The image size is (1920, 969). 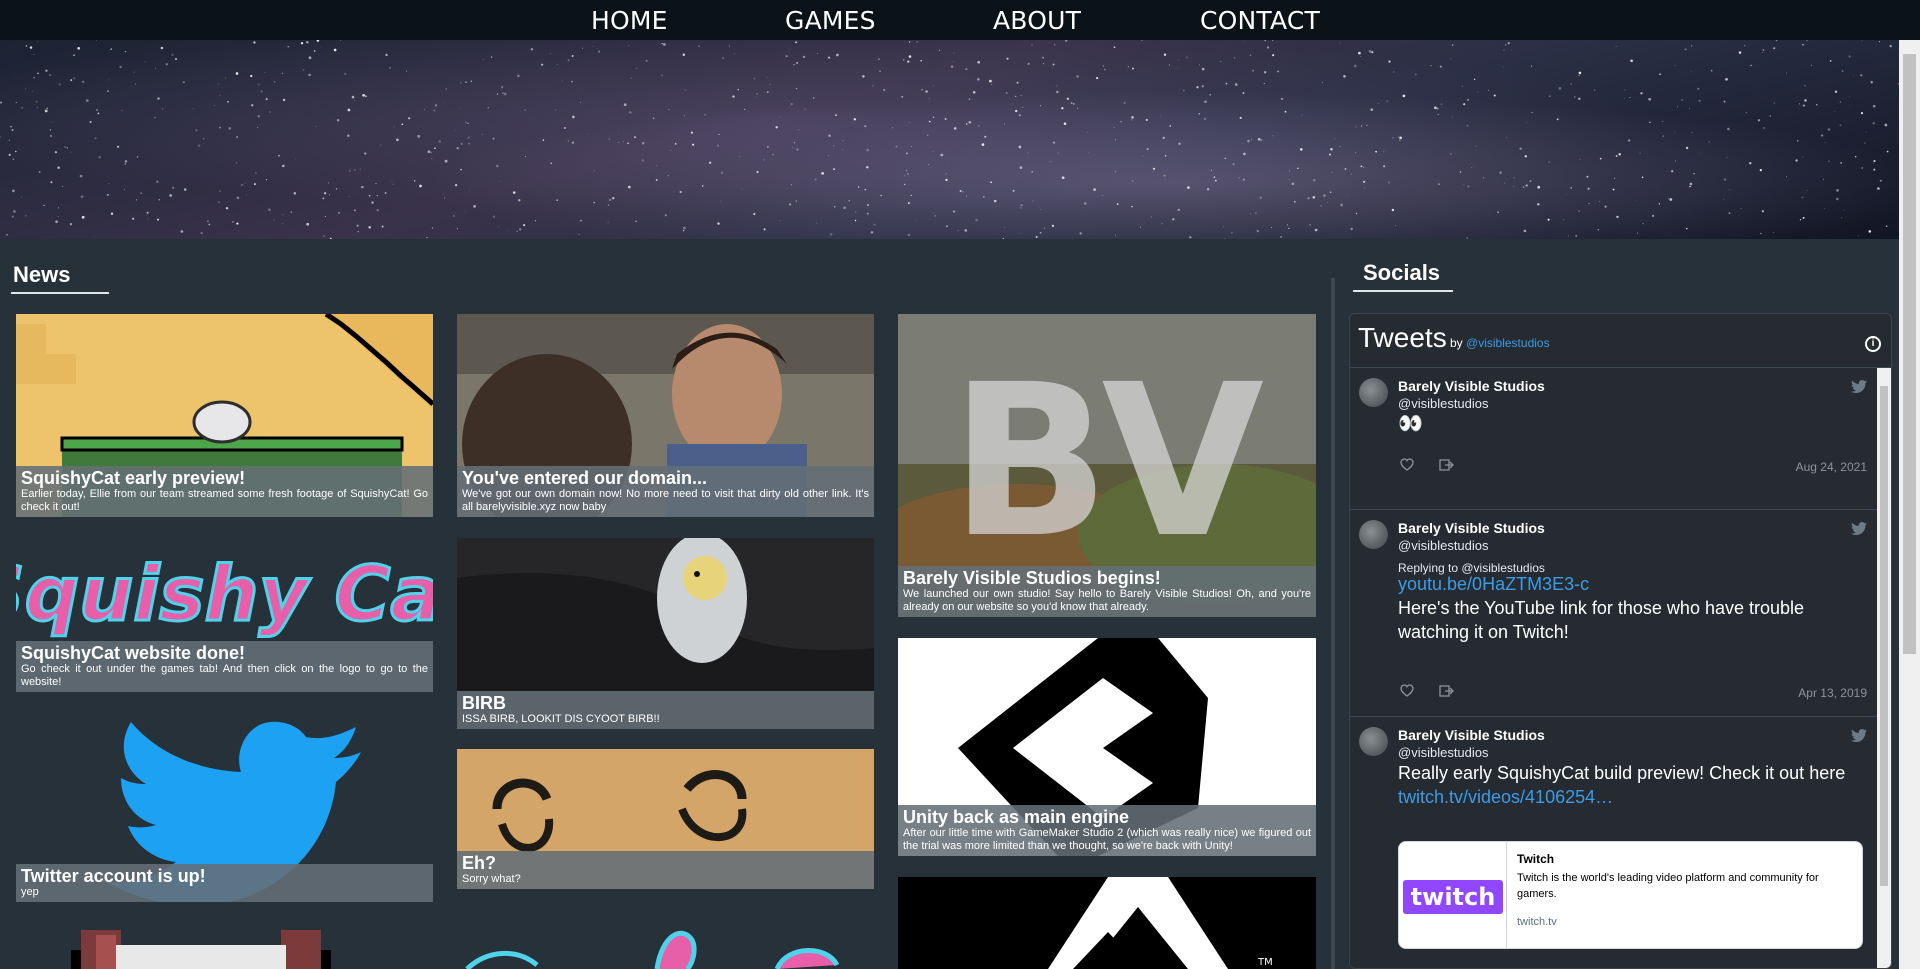 I want to click on card-title: SquishyCat early preview!, so click(x=133, y=478).